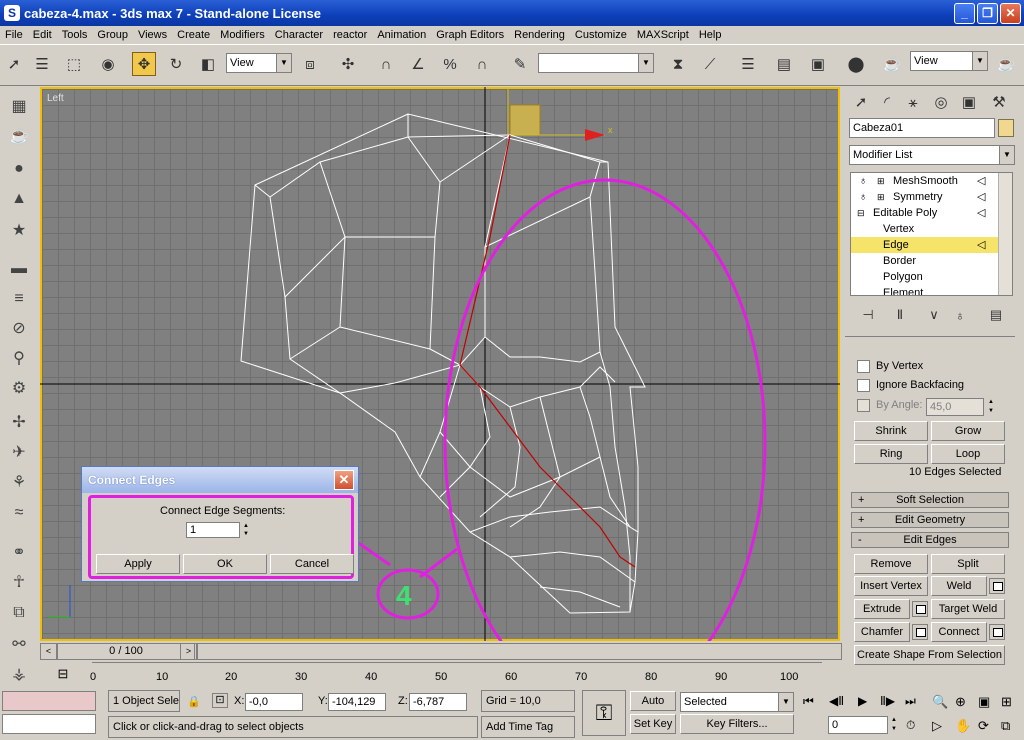 The image size is (1024, 740). I want to click on menu-group: Group, so click(112, 35).